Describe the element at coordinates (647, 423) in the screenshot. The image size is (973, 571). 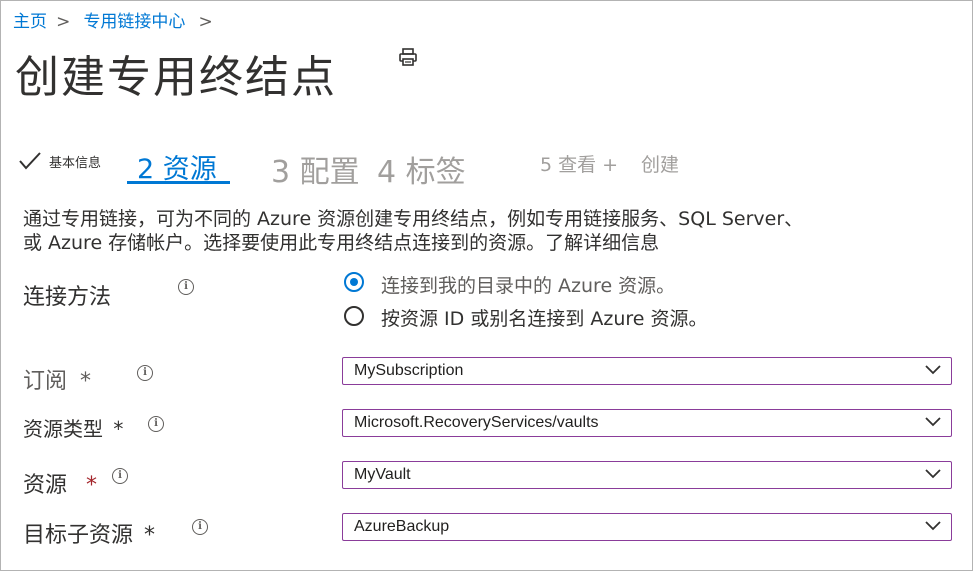
I see `resource-type-dropdown: Microsoft.RecoveryServices/vaults` at that location.